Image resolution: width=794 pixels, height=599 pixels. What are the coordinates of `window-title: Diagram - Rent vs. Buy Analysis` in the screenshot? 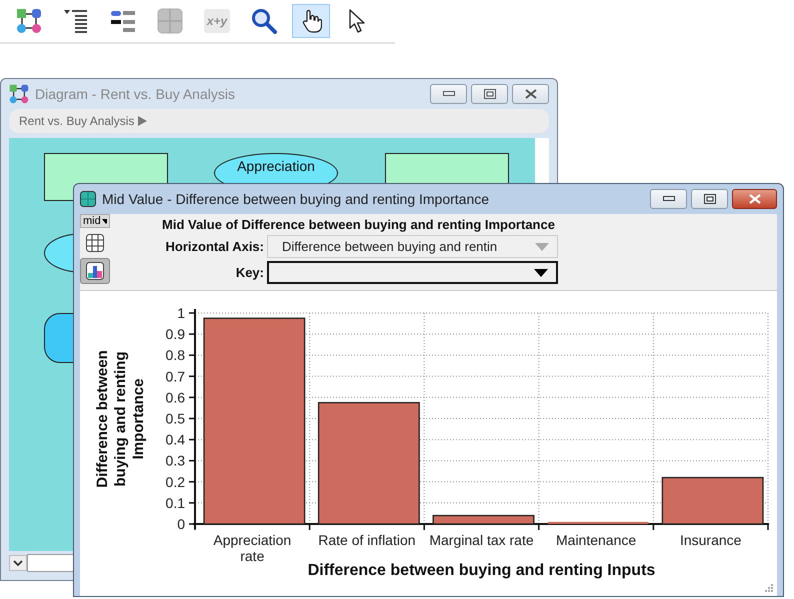 It's located at (135, 94).